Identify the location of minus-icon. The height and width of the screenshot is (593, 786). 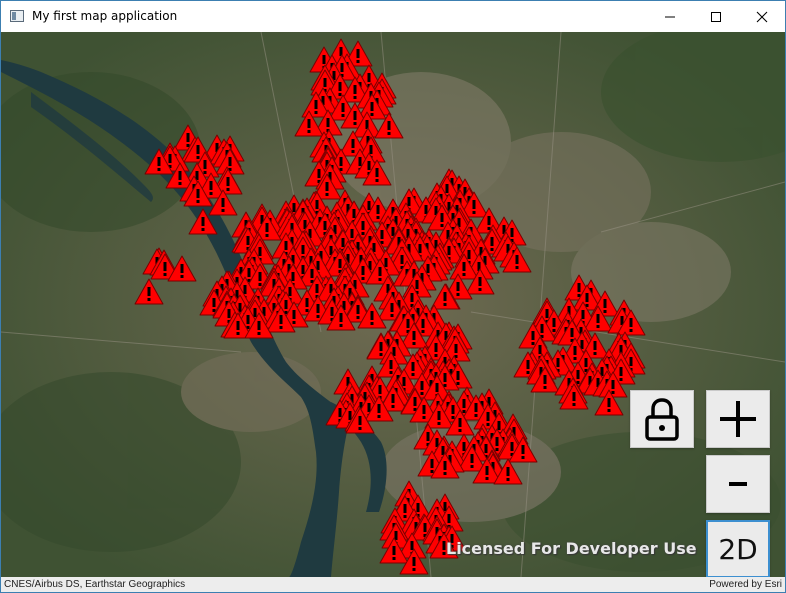
(738, 484).